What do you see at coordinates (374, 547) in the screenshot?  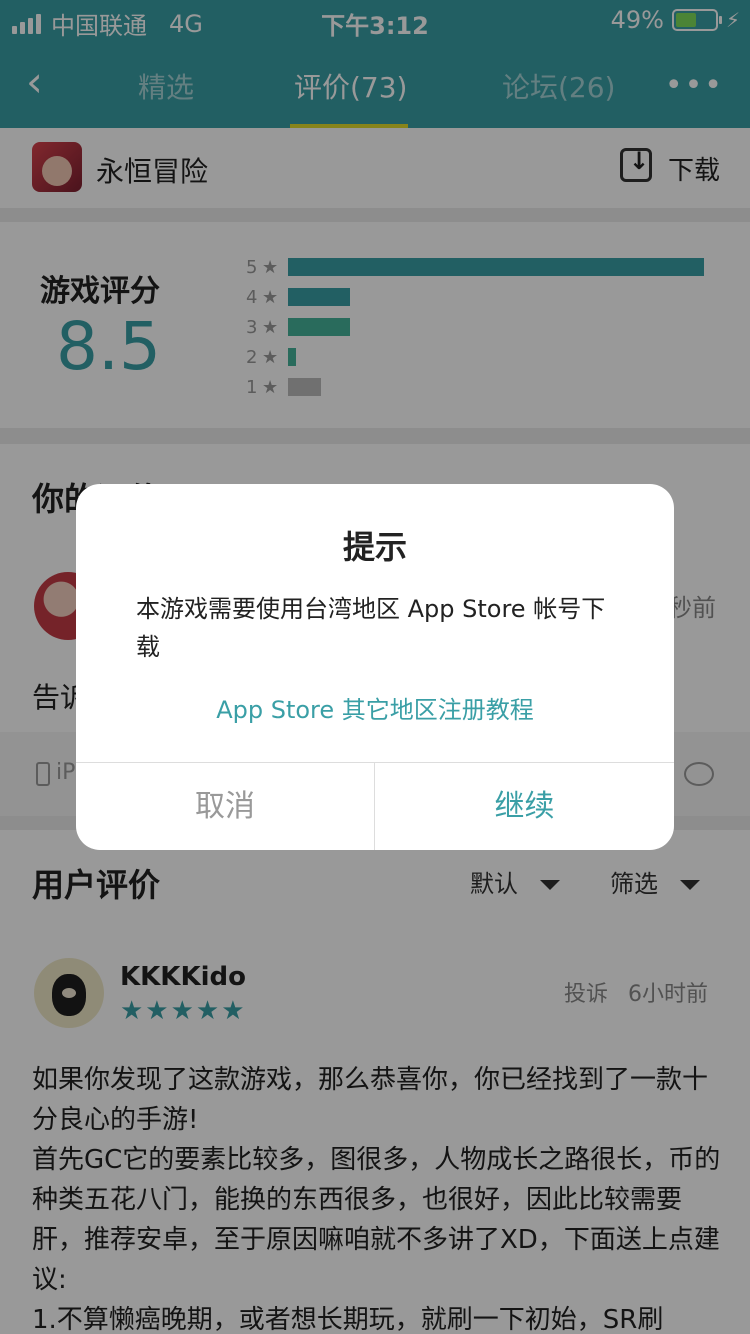 I see `dialog-title: 提示` at bounding box center [374, 547].